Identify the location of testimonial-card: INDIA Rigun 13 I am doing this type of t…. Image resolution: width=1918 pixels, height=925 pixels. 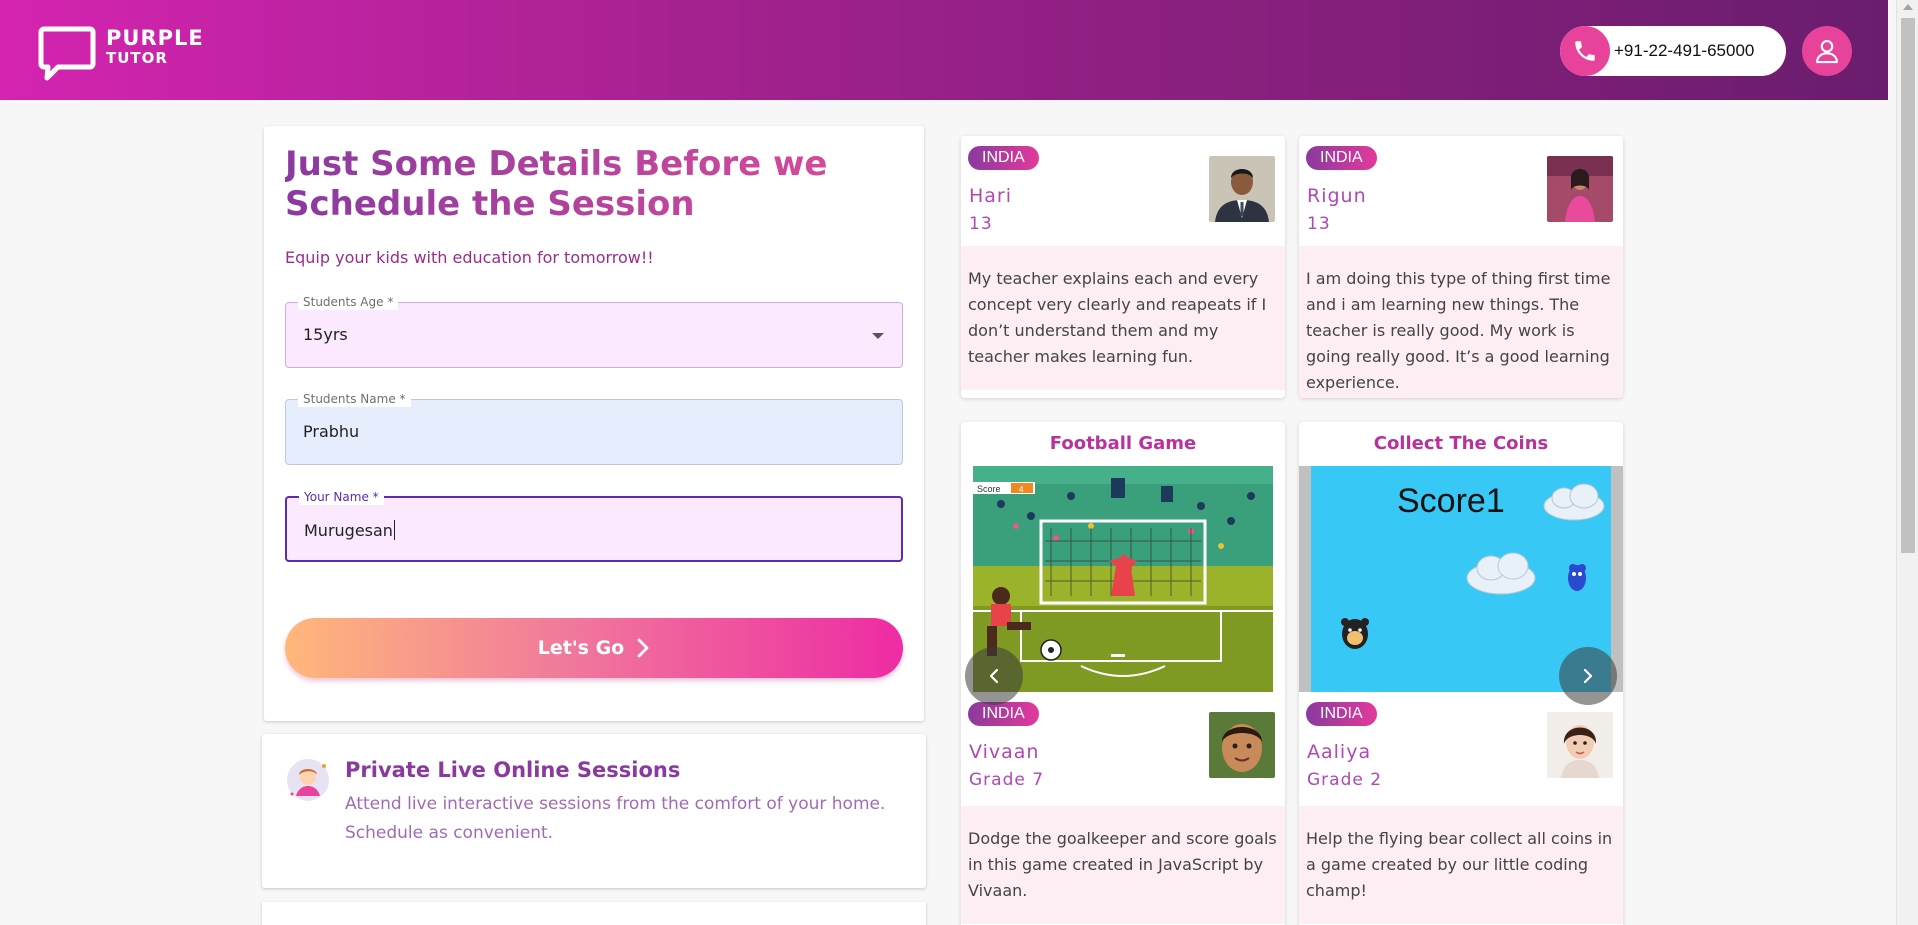
(1461, 267).